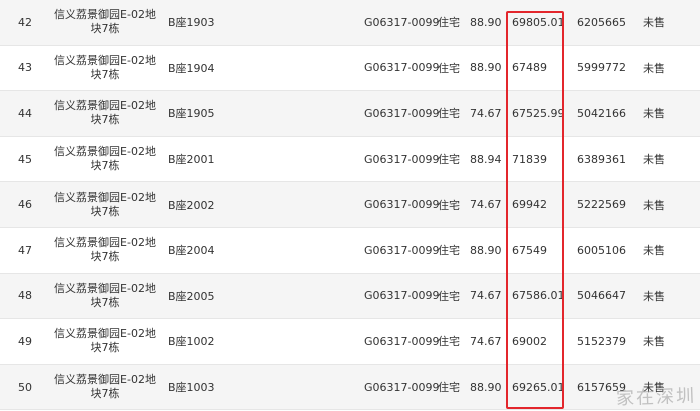 The height and width of the screenshot is (411, 700). I want to click on room-number: B座2002, so click(191, 205).